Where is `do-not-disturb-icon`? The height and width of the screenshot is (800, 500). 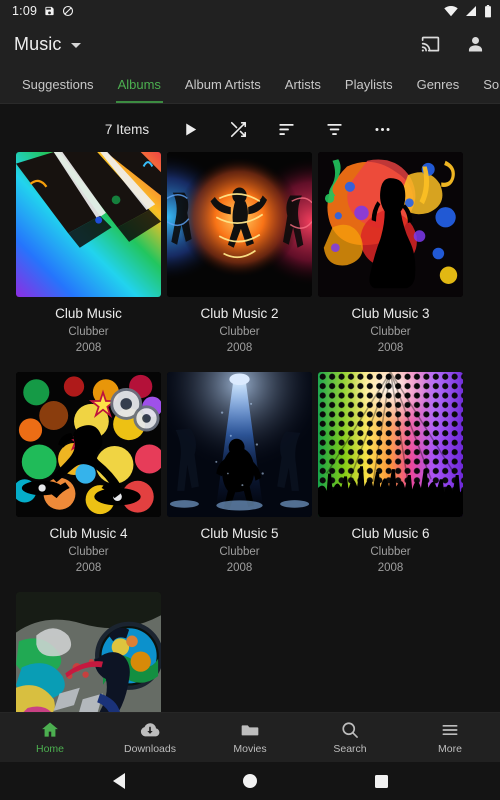
do-not-disturb-icon is located at coordinates (68, 11).